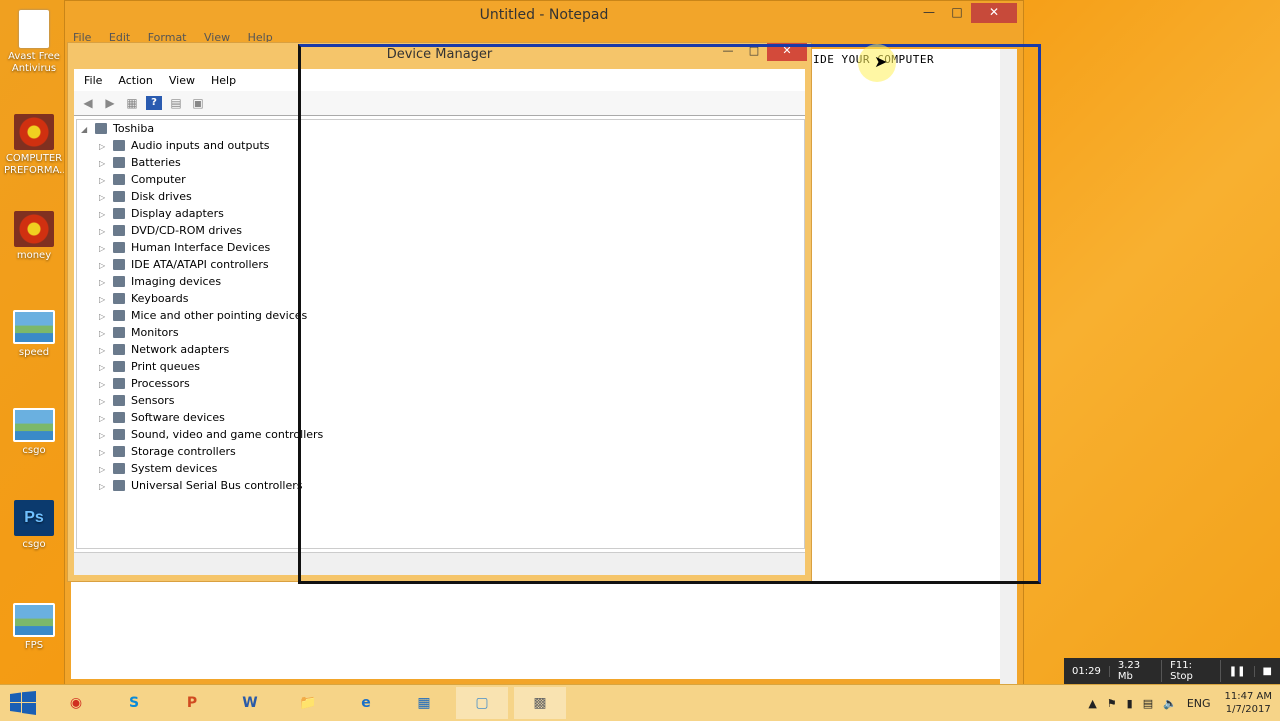  Describe the element at coordinates (93, 80) in the screenshot. I see `menu-file: File` at that location.